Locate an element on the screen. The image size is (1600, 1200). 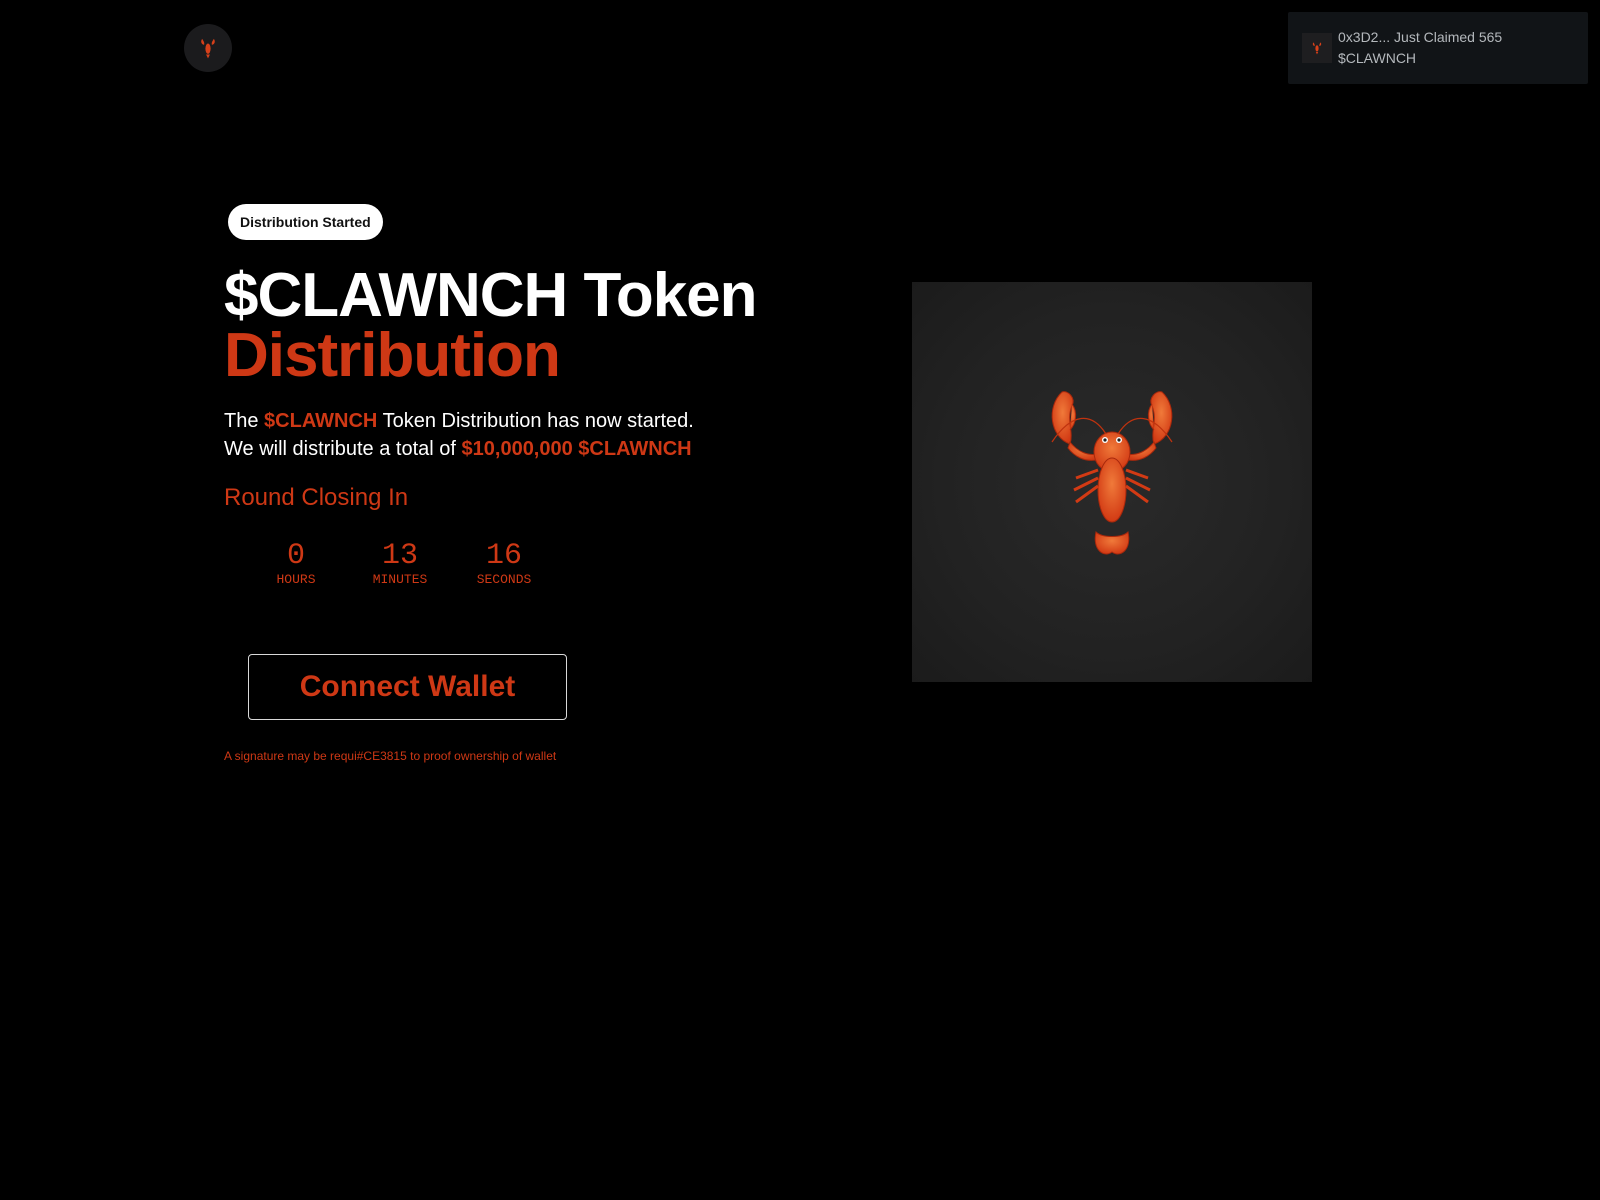
status-badge: Distribution Started is located at coordinates (305, 222).